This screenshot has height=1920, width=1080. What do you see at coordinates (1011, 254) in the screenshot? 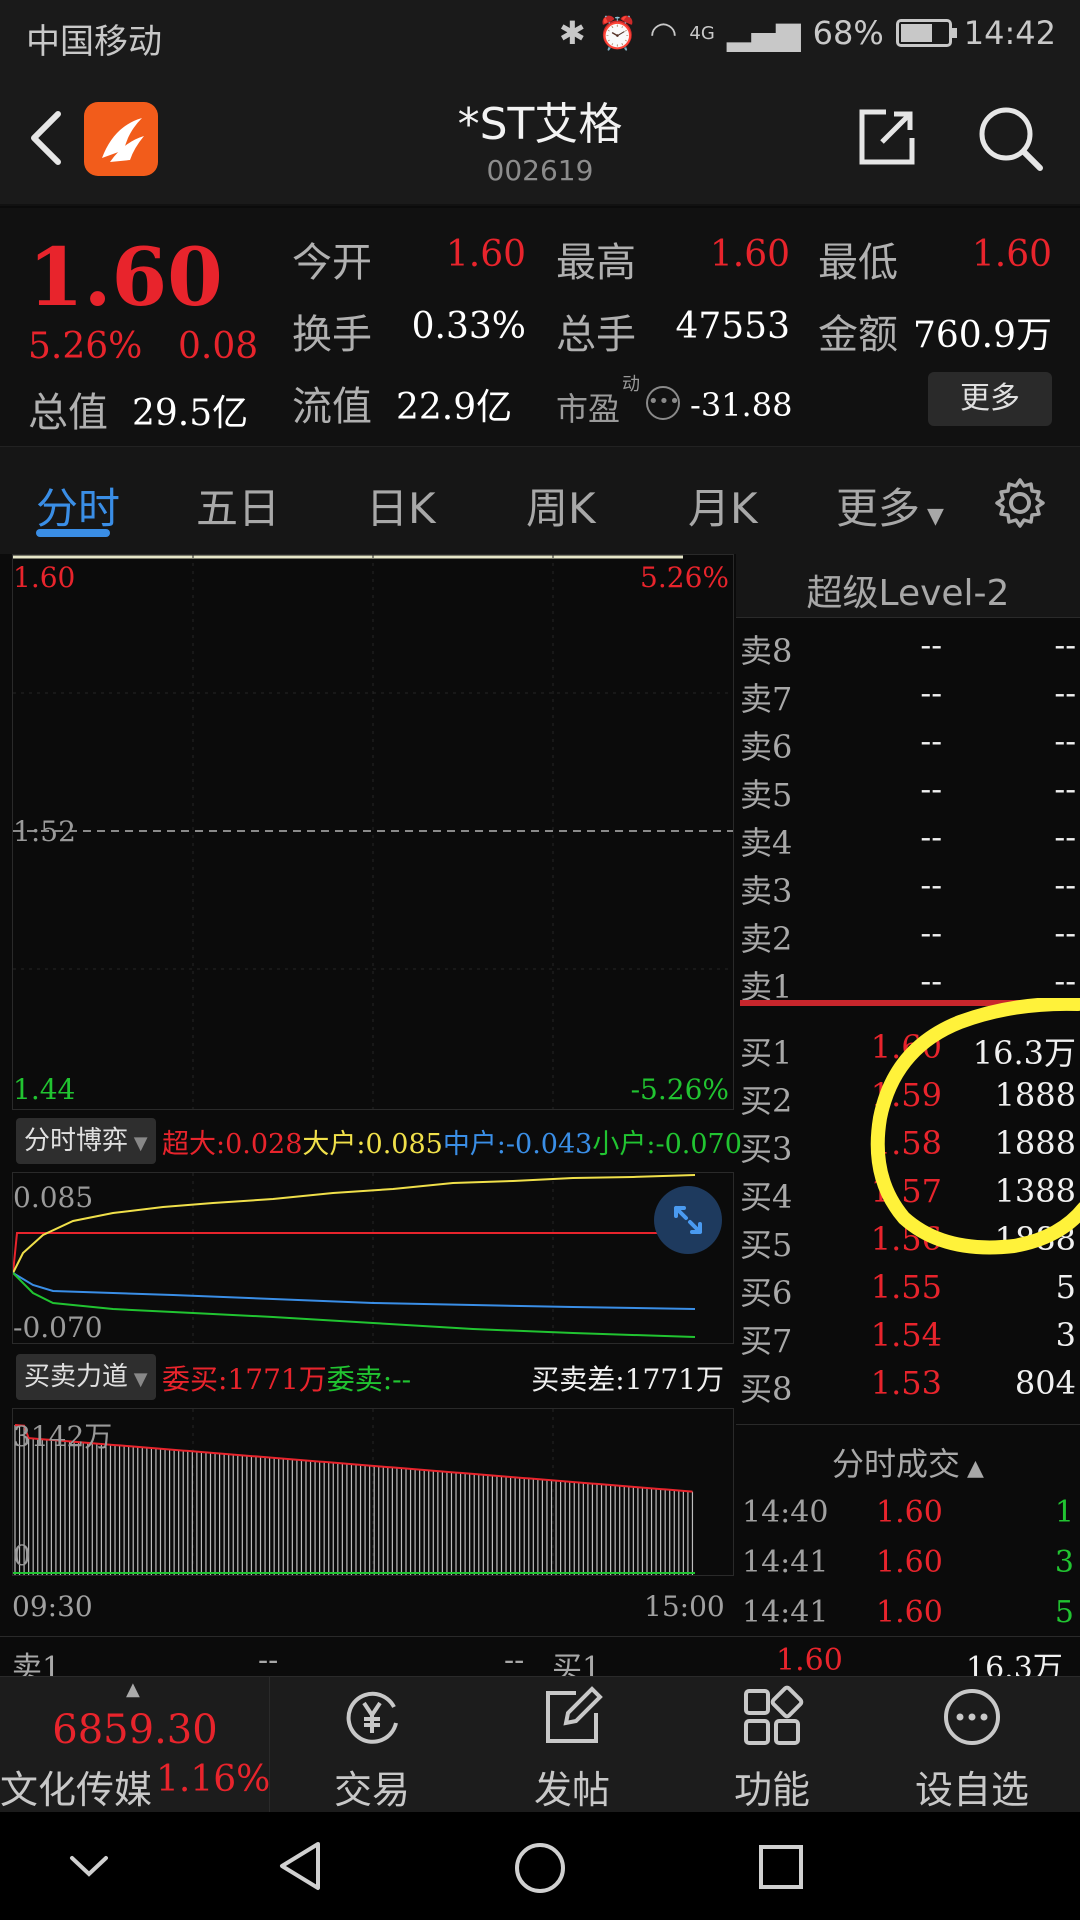
I see `low-value: 1.60` at bounding box center [1011, 254].